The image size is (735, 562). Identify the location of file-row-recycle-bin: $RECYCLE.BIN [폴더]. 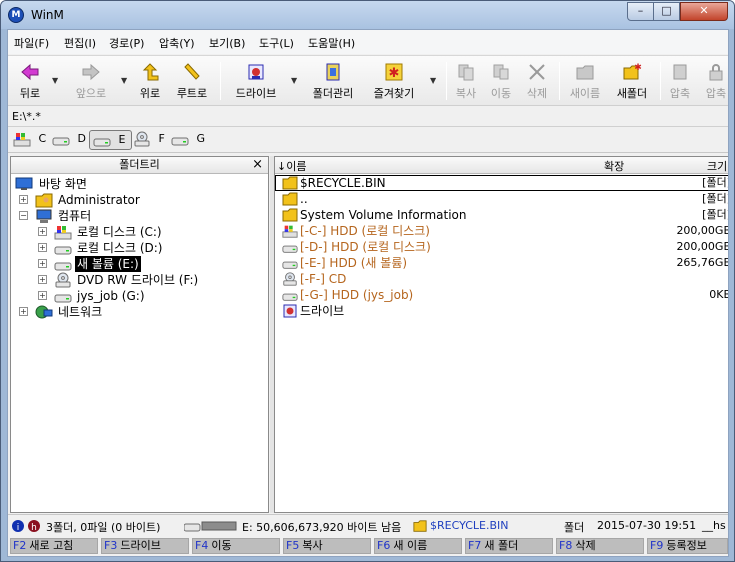
(501, 183).